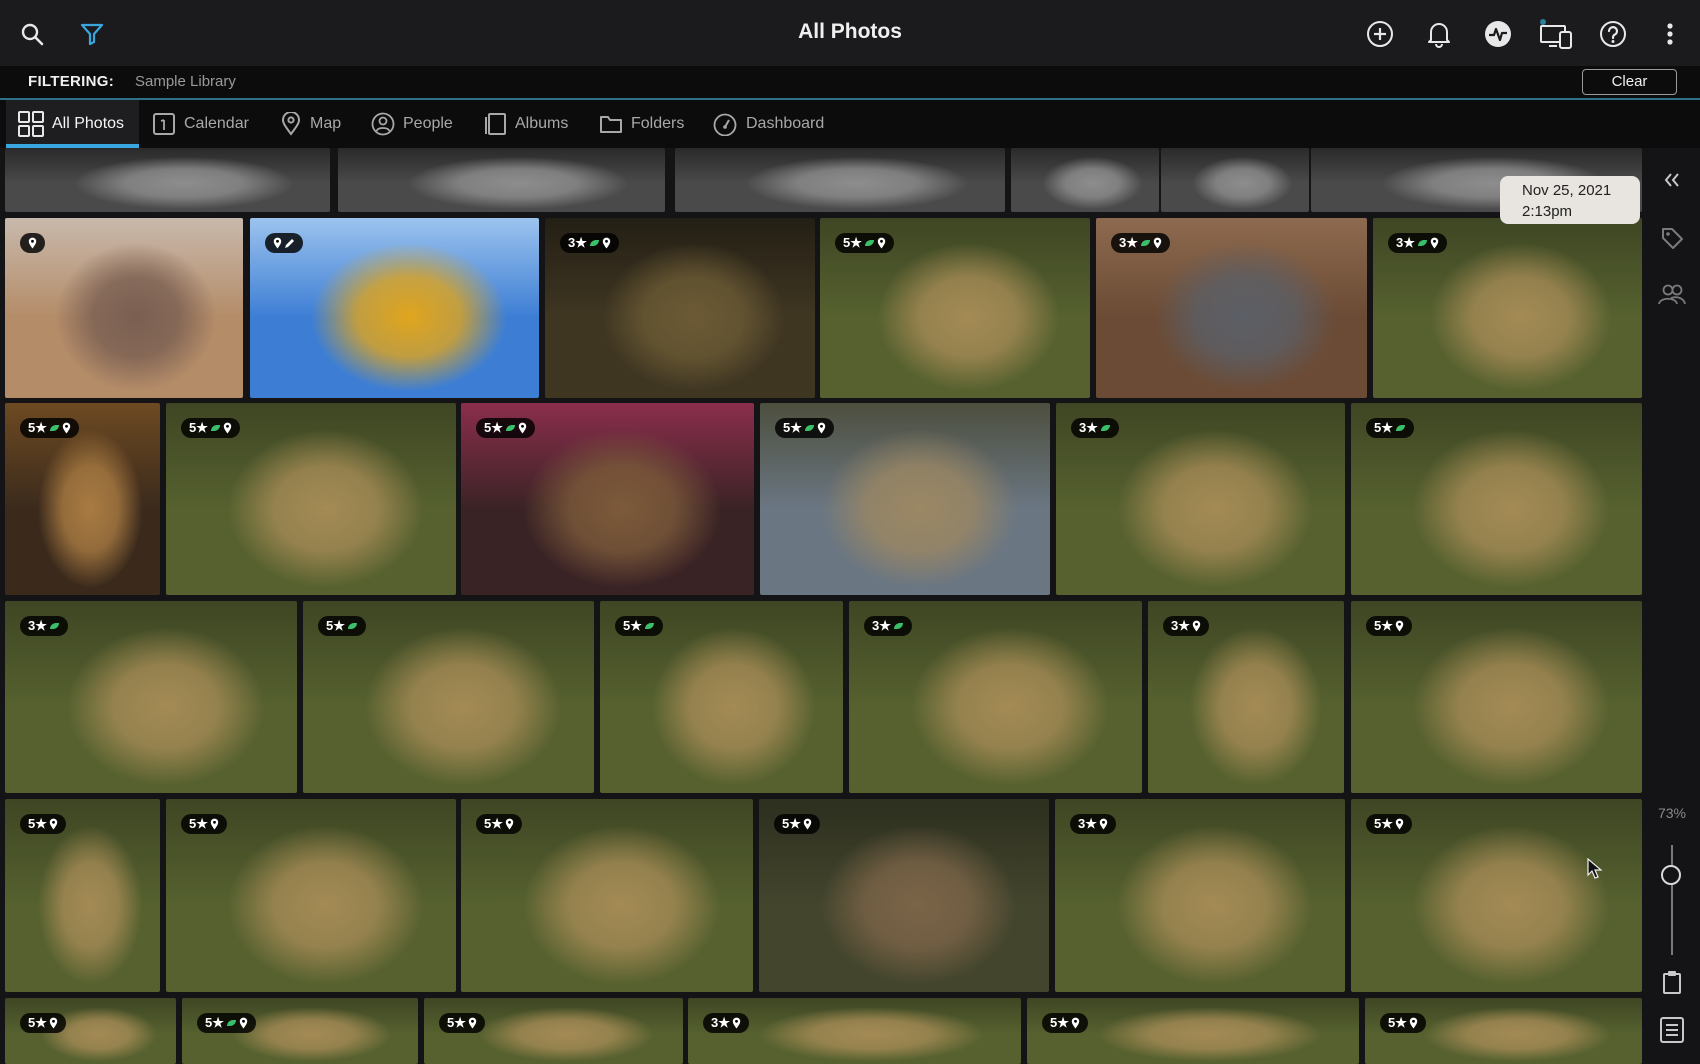 The height and width of the screenshot is (1064, 1700). What do you see at coordinates (1672, 238) in the screenshot?
I see `tag-icon` at bounding box center [1672, 238].